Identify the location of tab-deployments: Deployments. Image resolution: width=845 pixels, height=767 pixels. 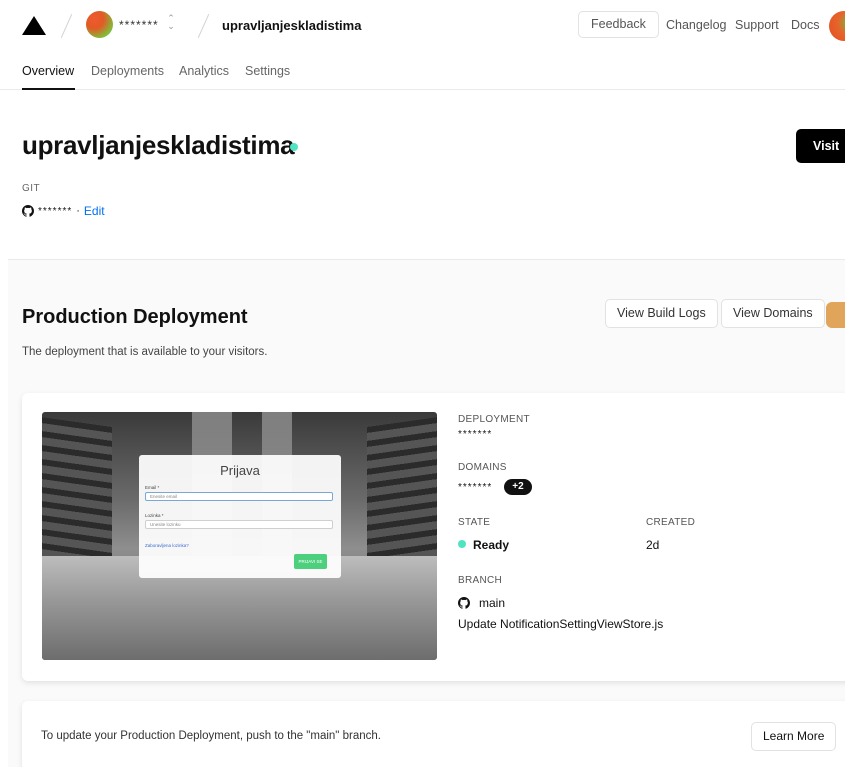
(127, 71).